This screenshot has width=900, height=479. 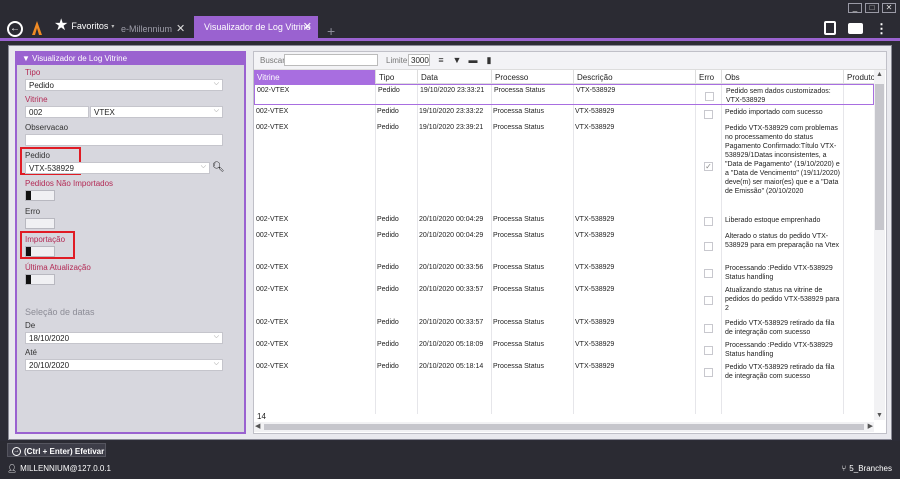 What do you see at coordinates (28, 279) in the screenshot?
I see `toggle-knob` at bounding box center [28, 279].